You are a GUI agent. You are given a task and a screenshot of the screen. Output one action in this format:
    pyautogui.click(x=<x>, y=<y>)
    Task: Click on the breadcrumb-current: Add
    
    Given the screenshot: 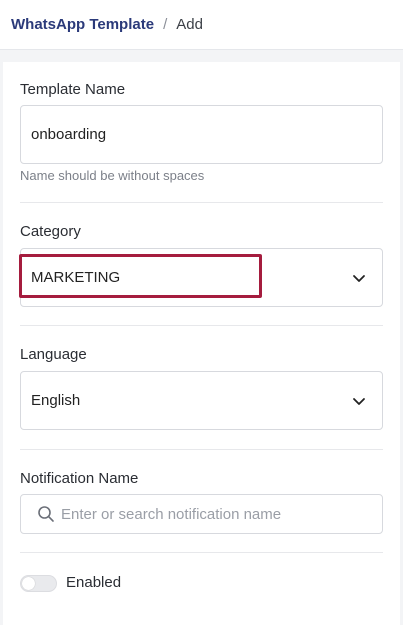 What is the action you would take?
    pyautogui.click(x=189, y=24)
    